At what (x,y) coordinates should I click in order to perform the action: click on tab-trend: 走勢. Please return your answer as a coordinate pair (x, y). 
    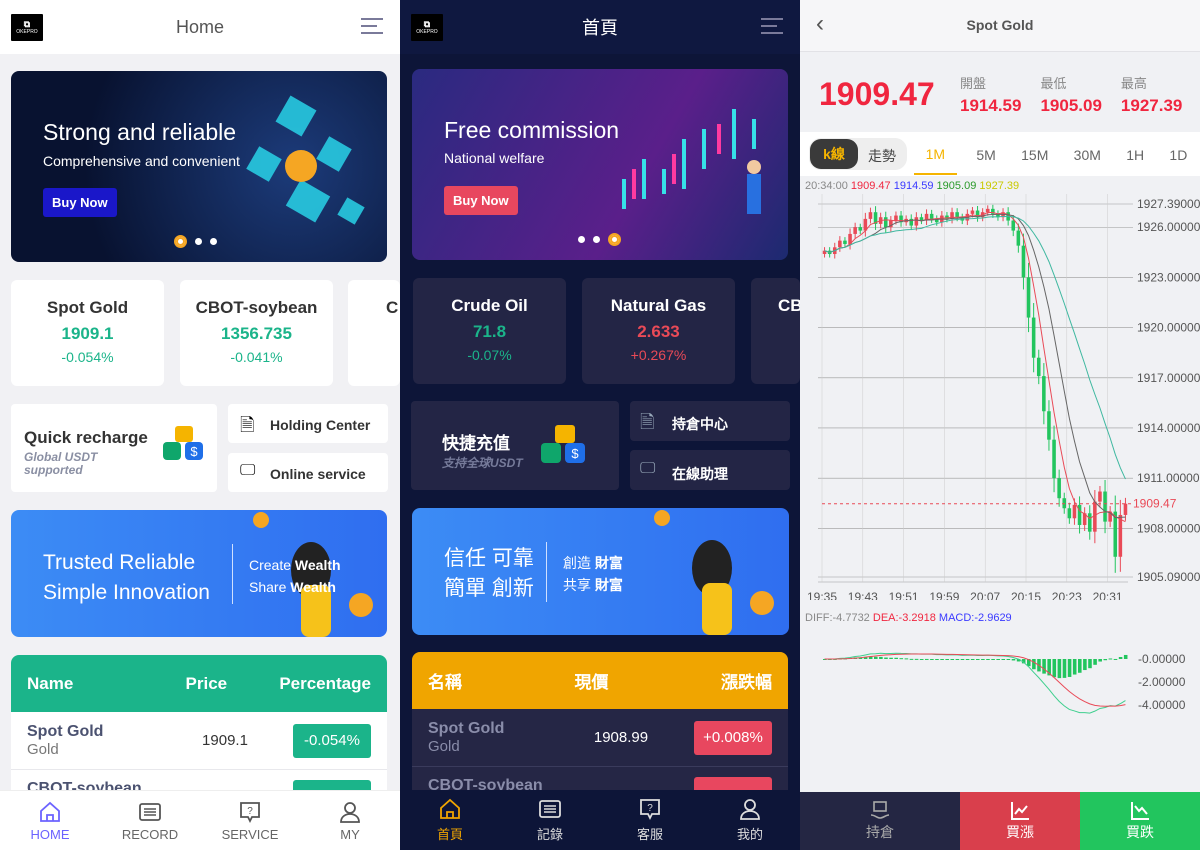
    Looking at the image, I should click on (882, 156).